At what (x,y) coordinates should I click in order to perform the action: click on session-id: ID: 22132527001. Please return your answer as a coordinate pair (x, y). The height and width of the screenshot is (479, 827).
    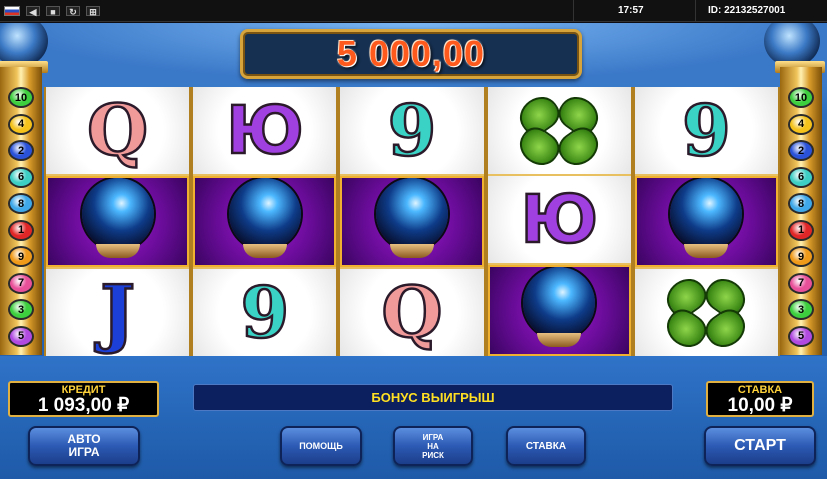
    Looking at the image, I should click on (747, 10).